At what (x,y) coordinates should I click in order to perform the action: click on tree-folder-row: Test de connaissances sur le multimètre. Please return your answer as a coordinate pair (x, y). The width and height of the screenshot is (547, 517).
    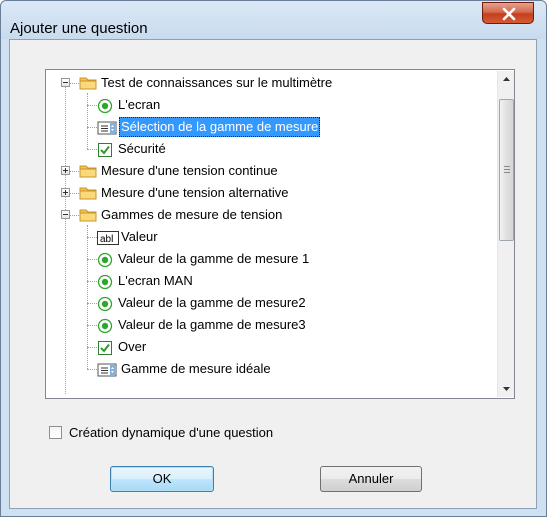
    Looking at the image, I should click on (271, 83).